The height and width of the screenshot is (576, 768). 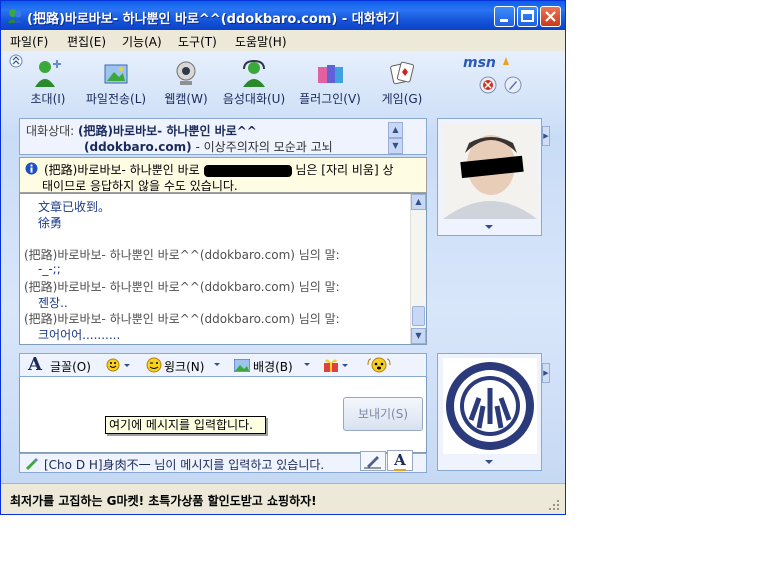 What do you see at coordinates (402, 73) in the screenshot?
I see `game-icon` at bounding box center [402, 73].